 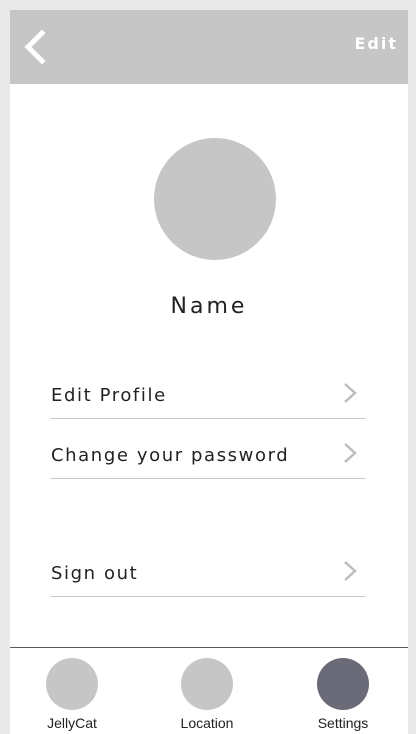 I want to click on avatar, so click(x=215, y=199).